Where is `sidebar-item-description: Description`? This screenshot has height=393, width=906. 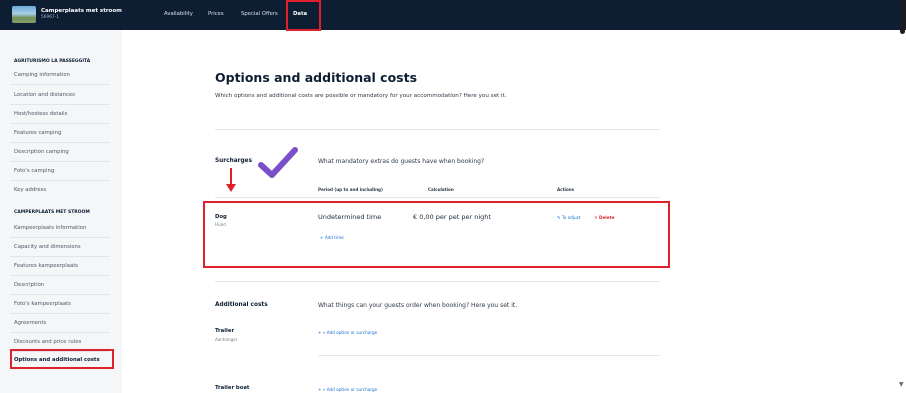
sidebar-item-description: Description is located at coordinates (29, 285).